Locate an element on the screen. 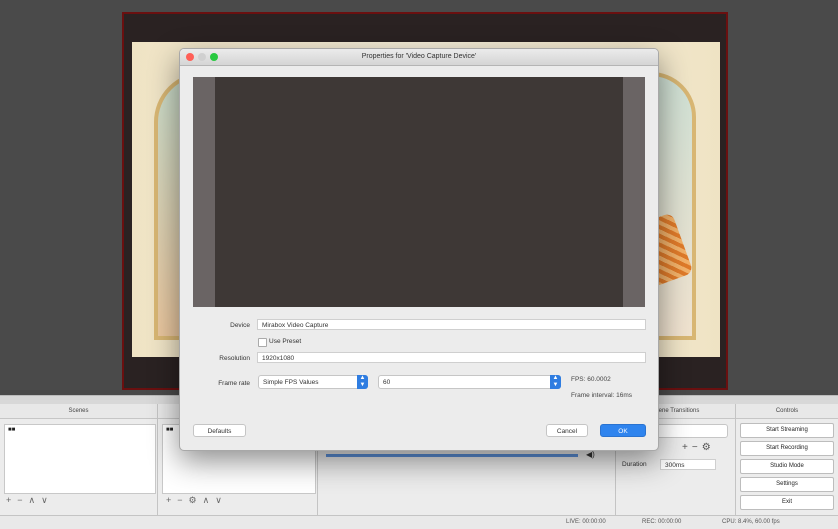 The image size is (838, 529). live-timer: LIVE: 00:00:00 is located at coordinates (586, 522).